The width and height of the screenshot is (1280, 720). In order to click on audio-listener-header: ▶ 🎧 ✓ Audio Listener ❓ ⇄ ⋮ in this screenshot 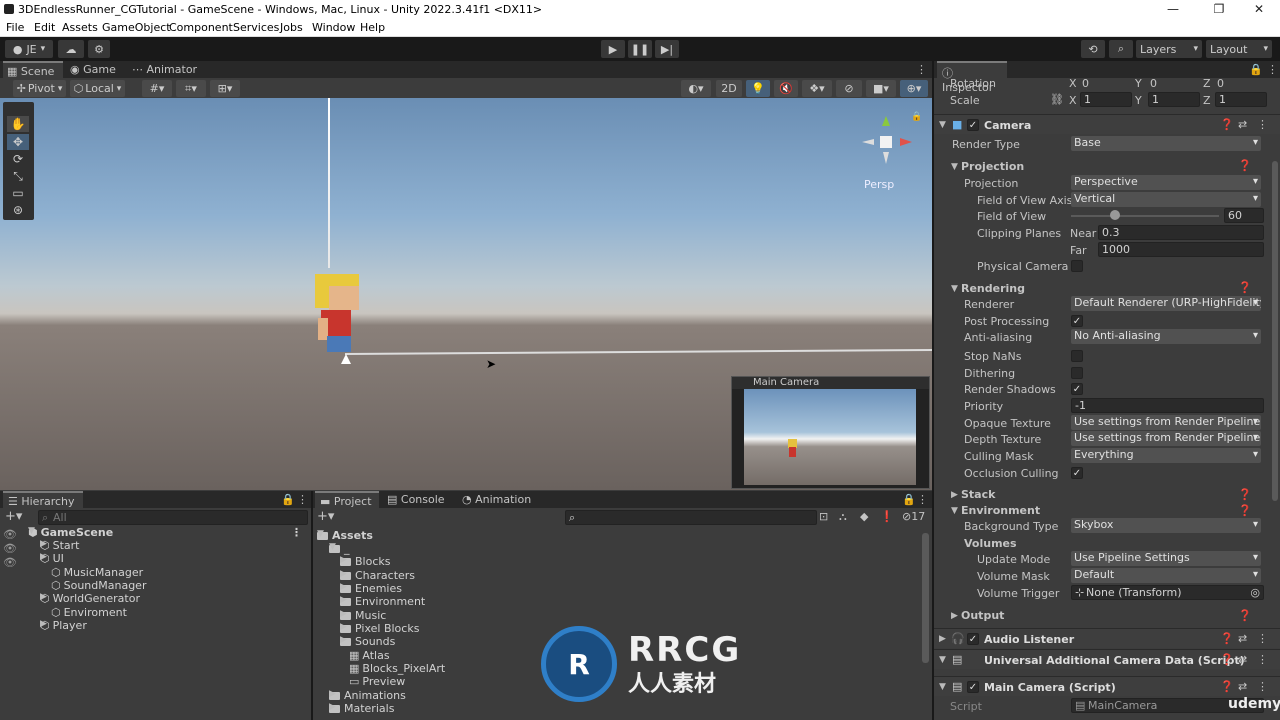, I will do `click(1107, 638)`.